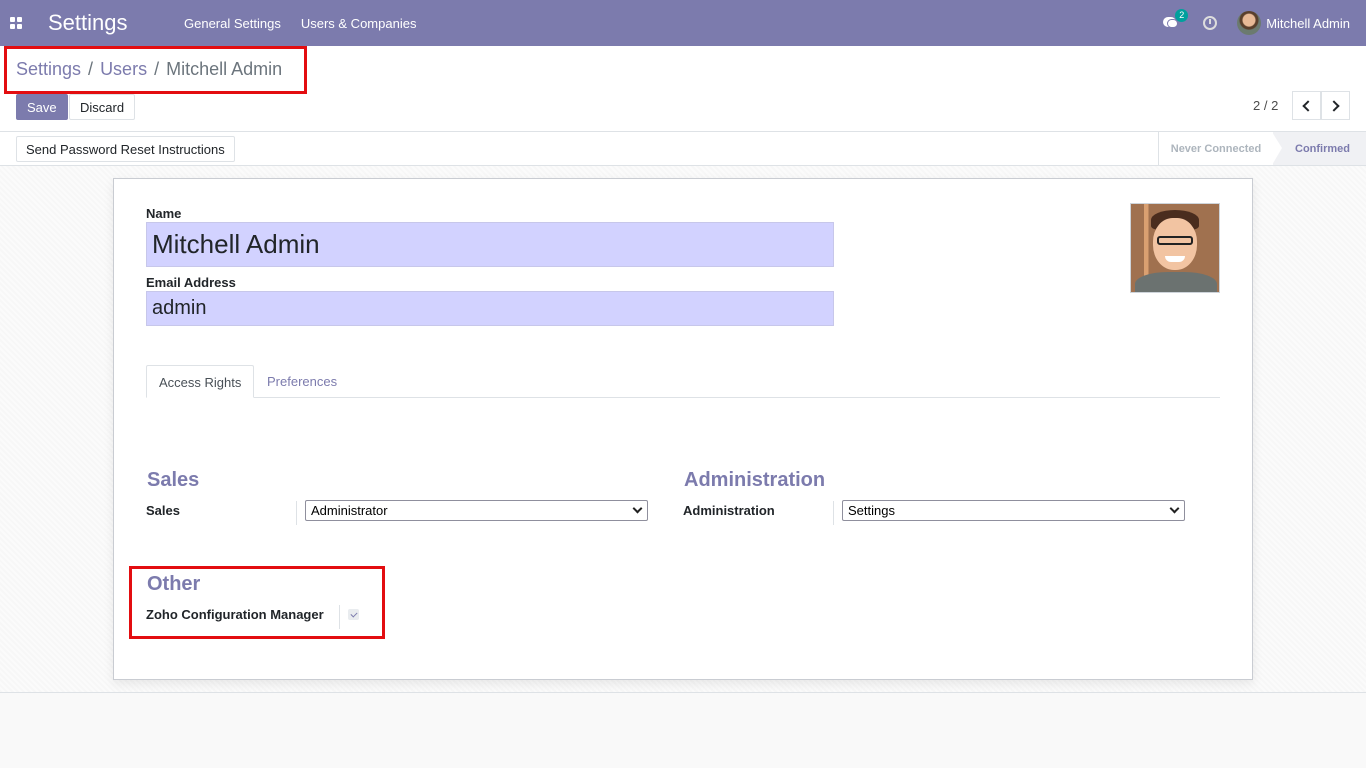 This screenshot has width=1366, height=768. What do you see at coordinates (871, 510) in the screenshot?
I see `administration-select-value: Settings` at bounding box center [871, 510].